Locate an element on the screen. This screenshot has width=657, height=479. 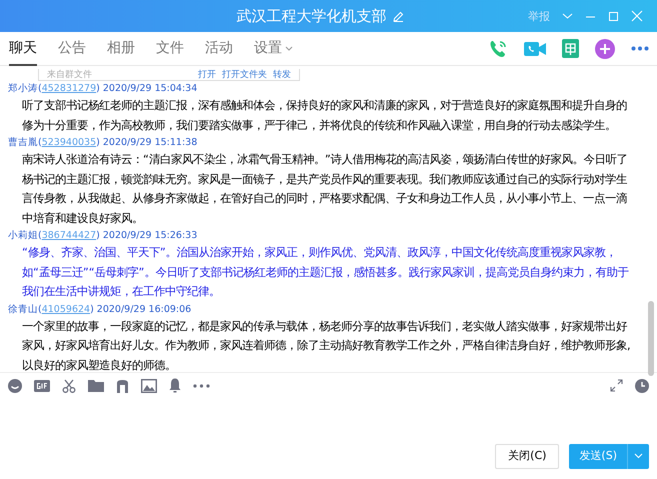
caret-icon is located at coordinates (638, 456).